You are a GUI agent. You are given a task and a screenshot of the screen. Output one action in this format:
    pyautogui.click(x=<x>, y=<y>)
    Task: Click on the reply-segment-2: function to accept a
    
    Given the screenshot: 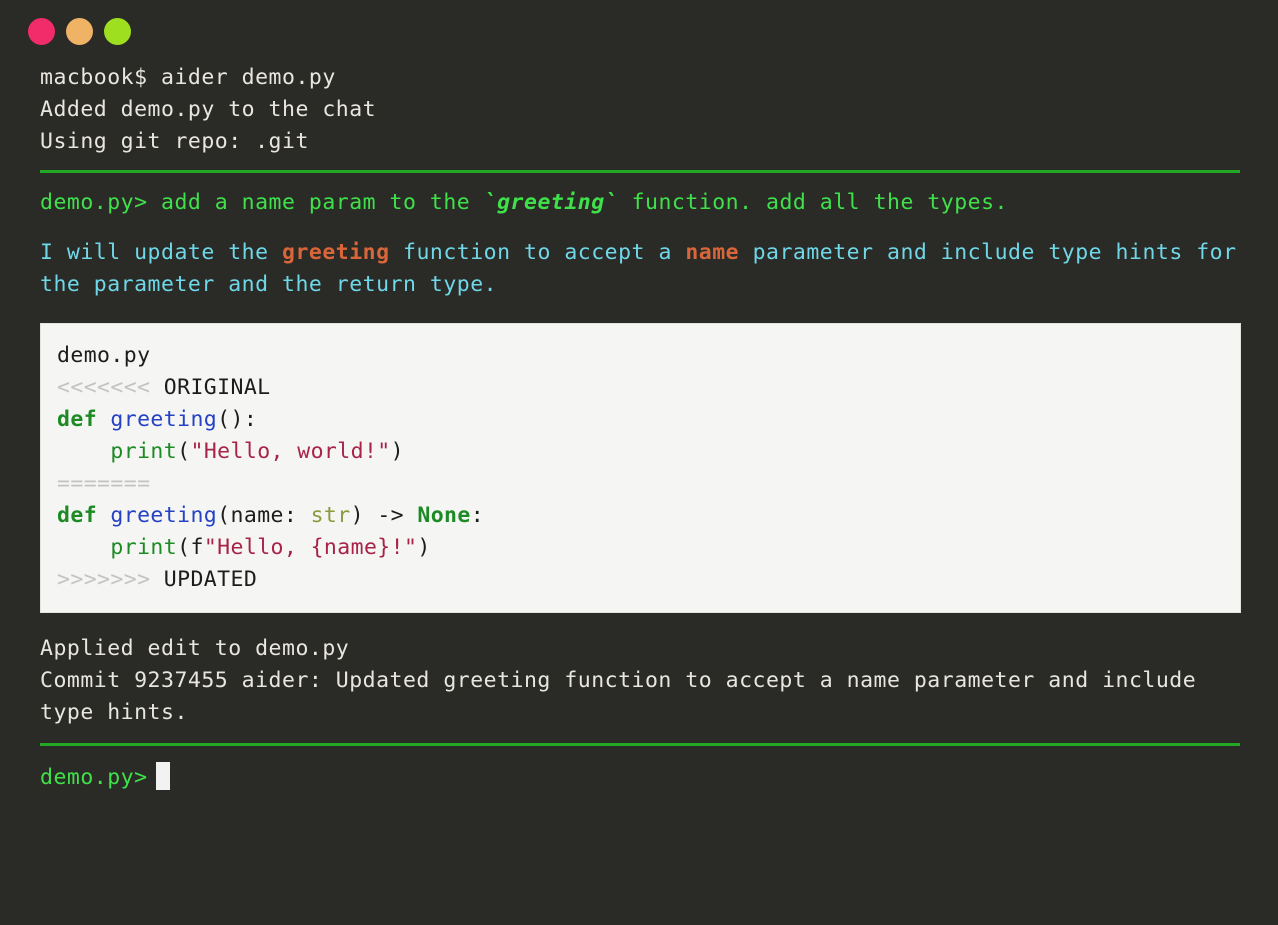 What is the action you would take?
    pyautogui.click(x=537, y=252)
    